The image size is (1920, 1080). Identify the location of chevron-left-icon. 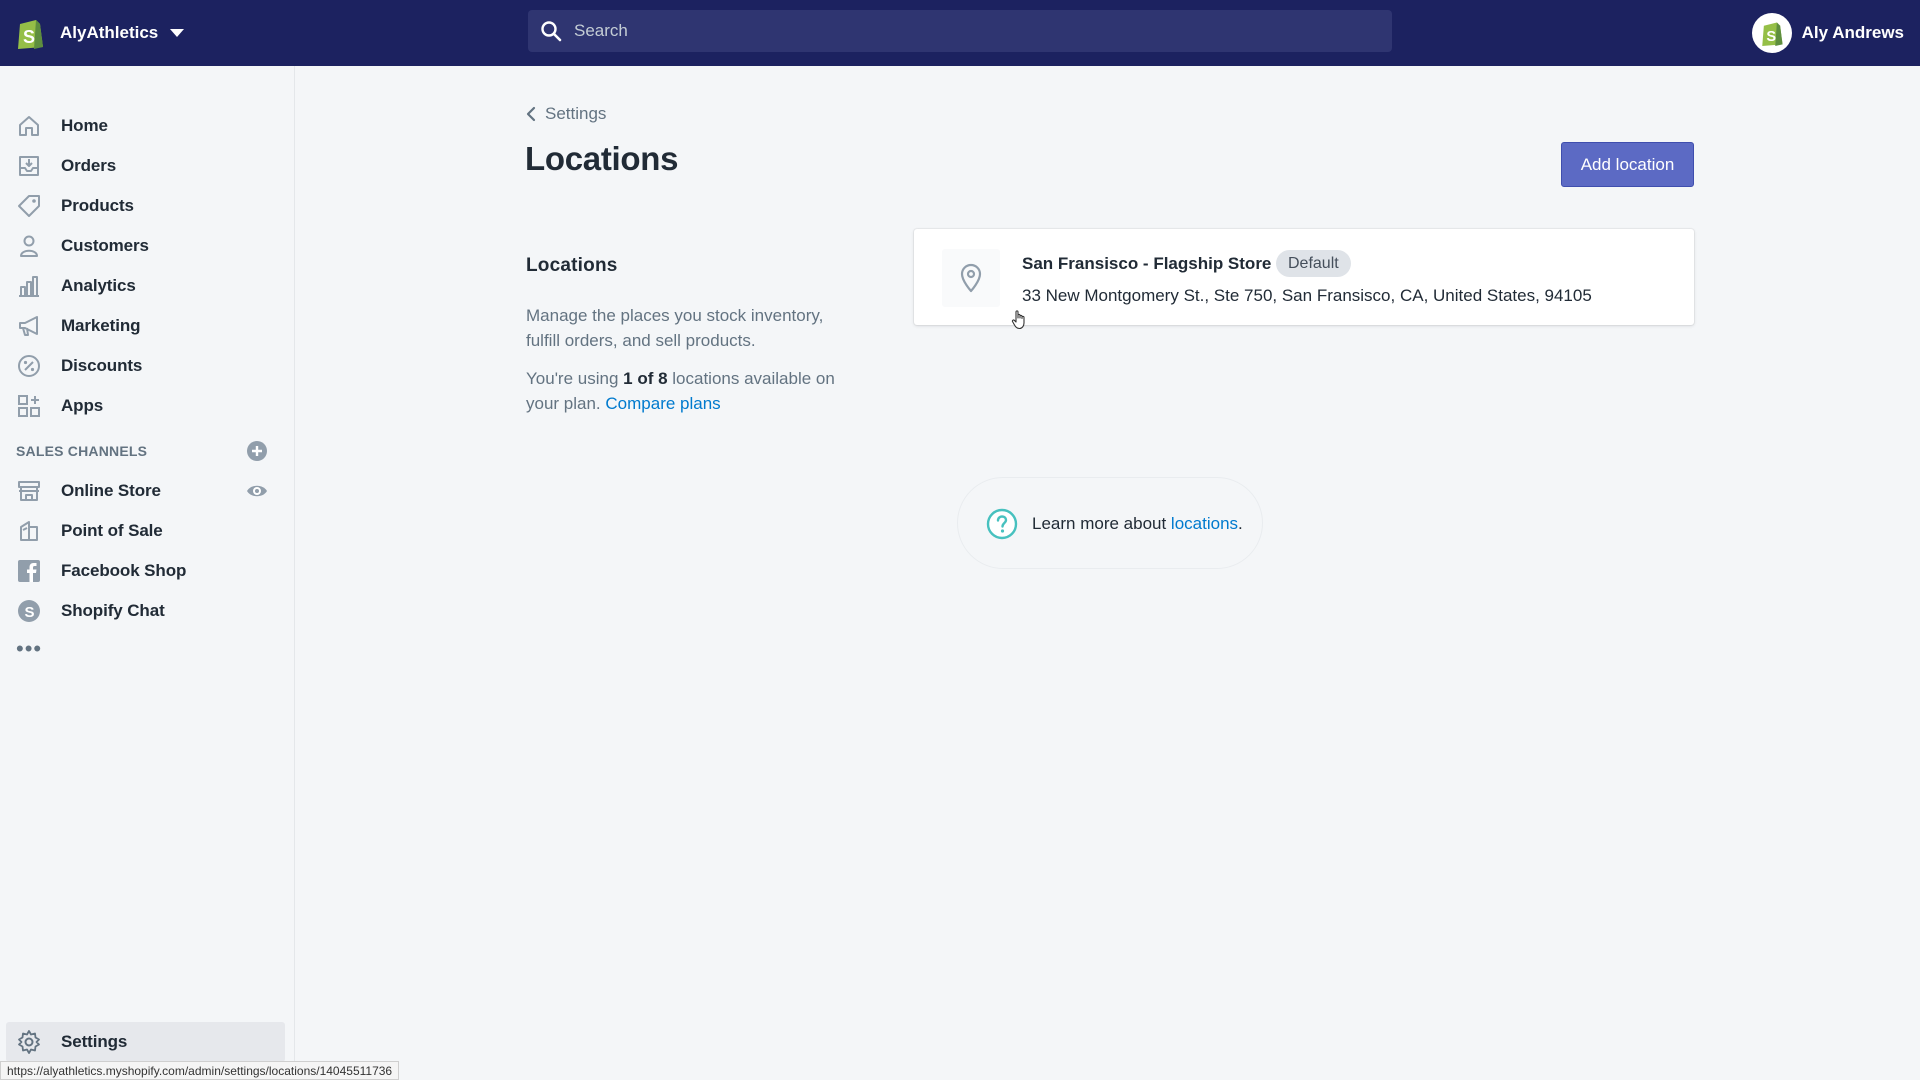
(531, 114).